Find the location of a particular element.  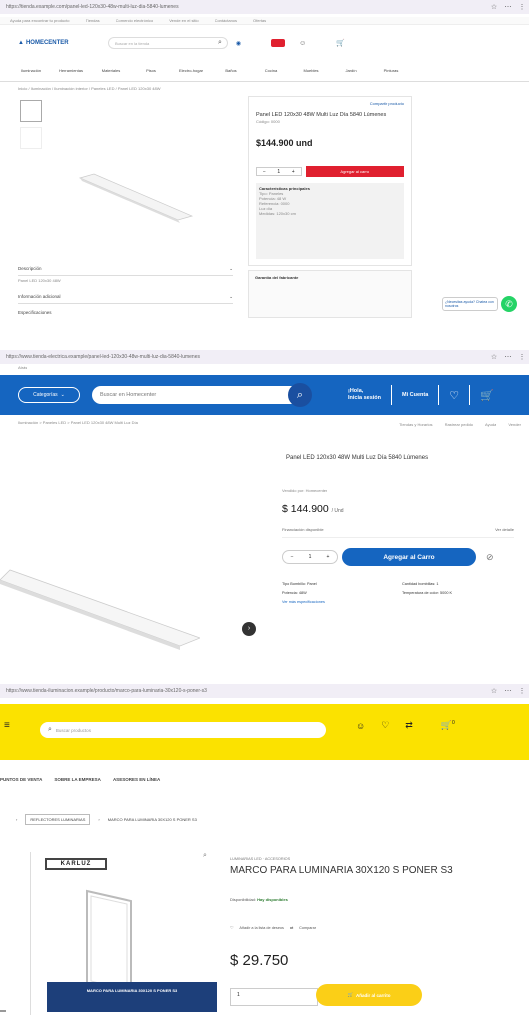

category-item: Cocina is located at coordinates (271, 70).